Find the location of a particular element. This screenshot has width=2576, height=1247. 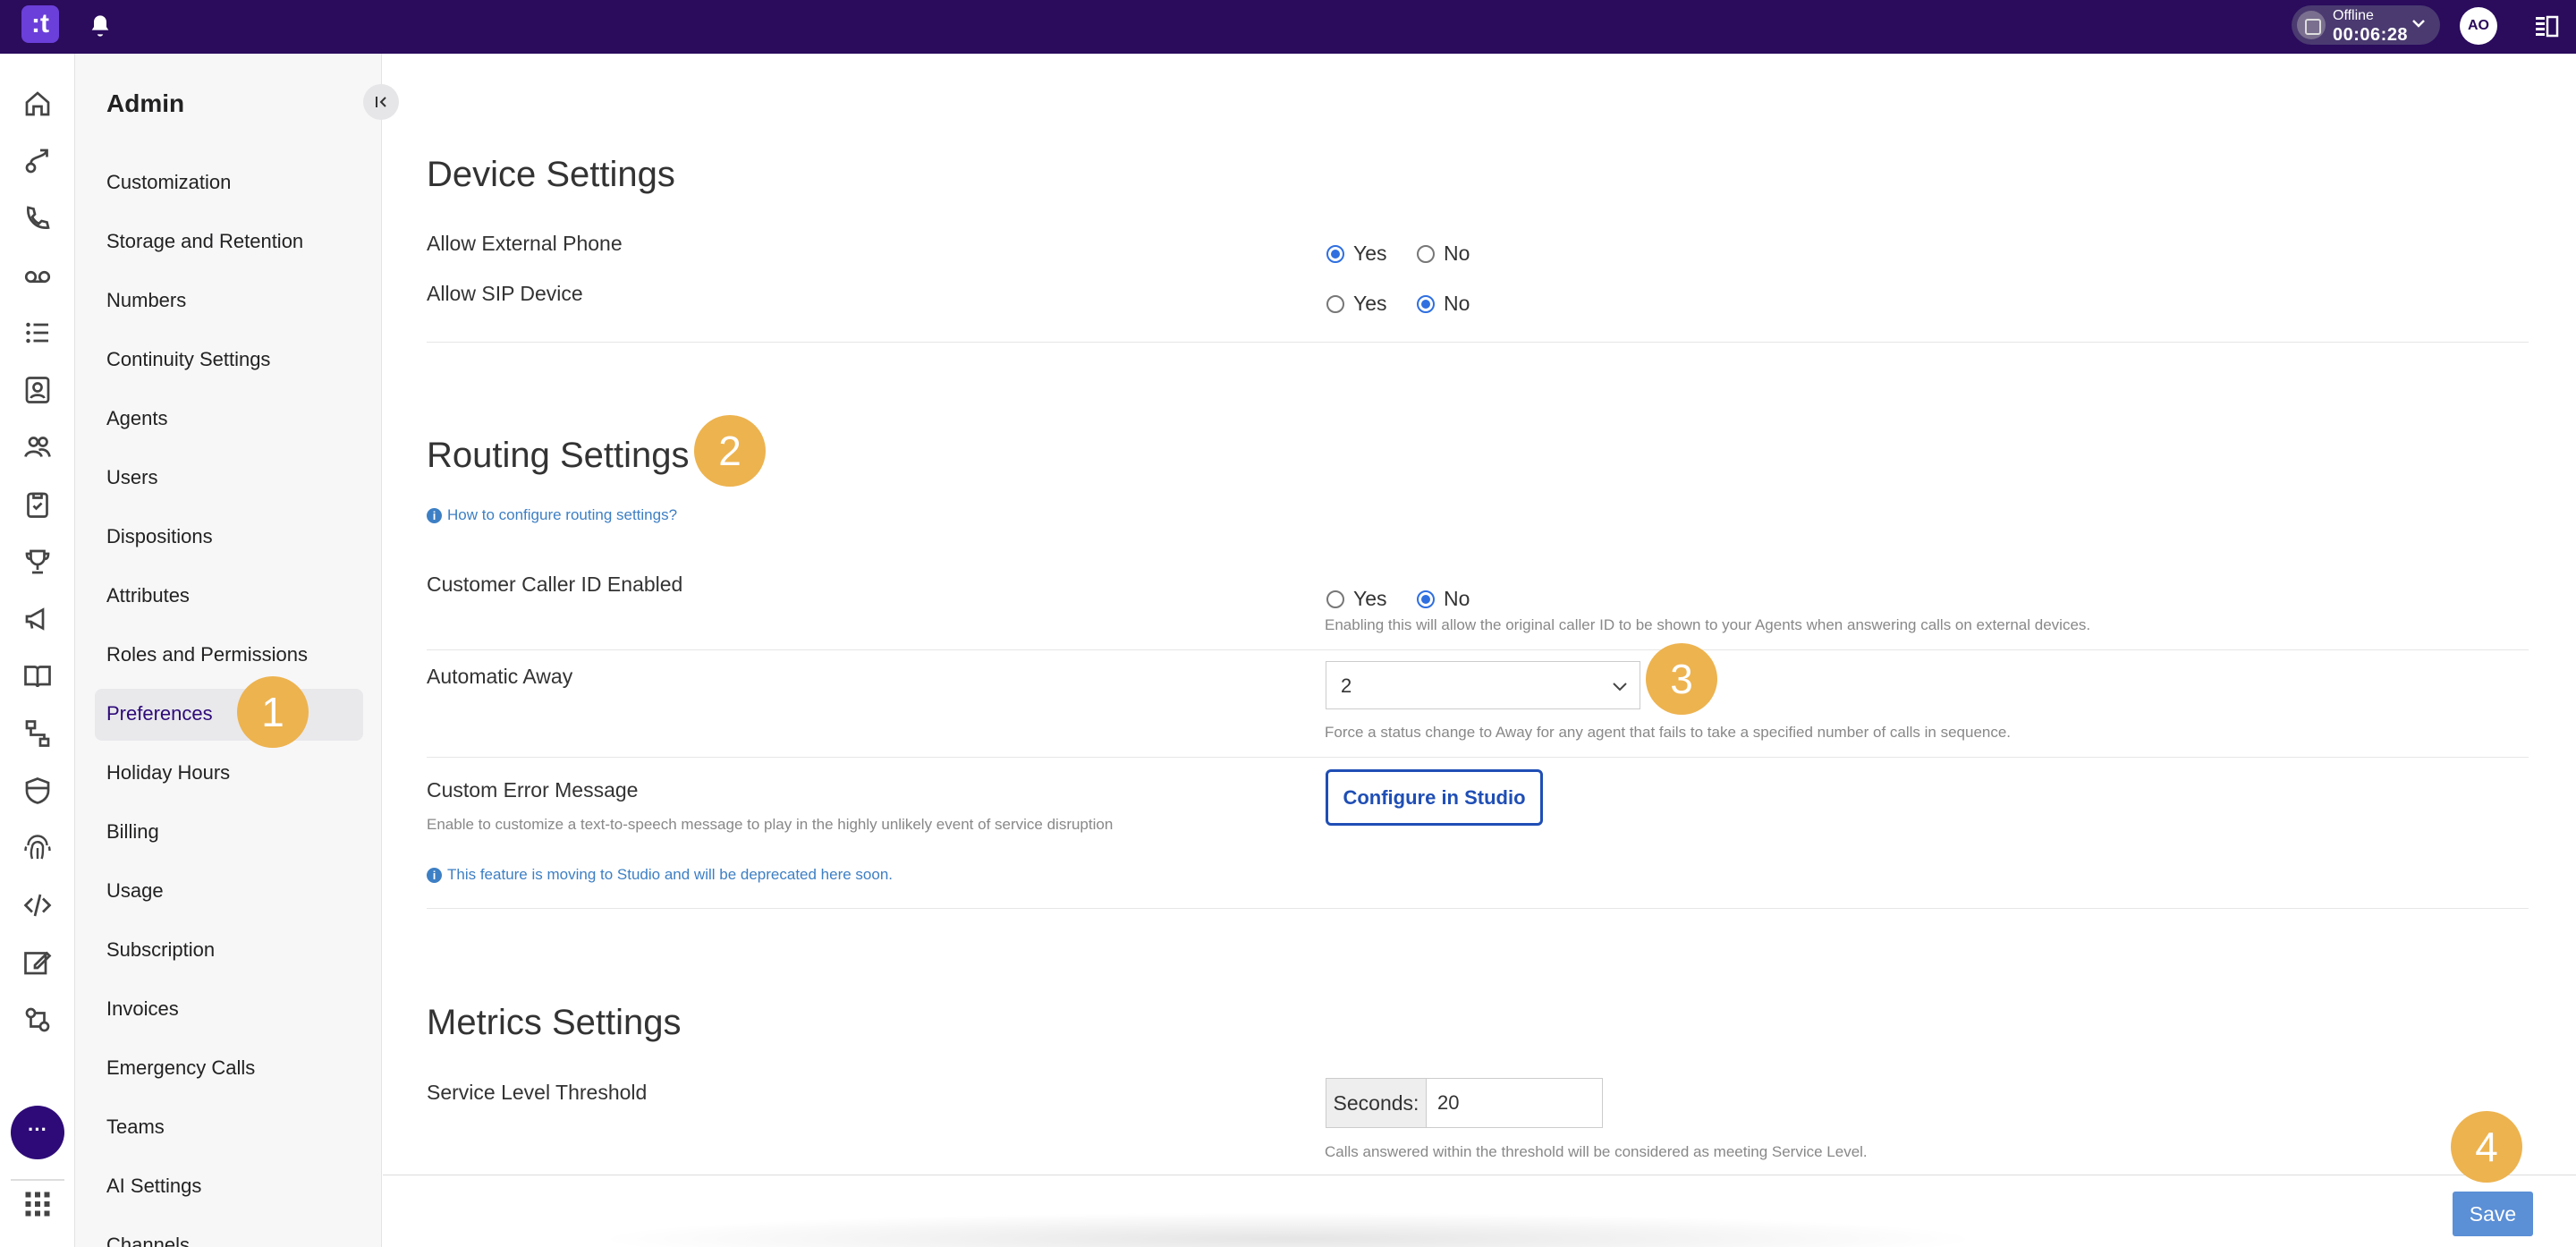

flow-icon is located at coordinates (37, 733).